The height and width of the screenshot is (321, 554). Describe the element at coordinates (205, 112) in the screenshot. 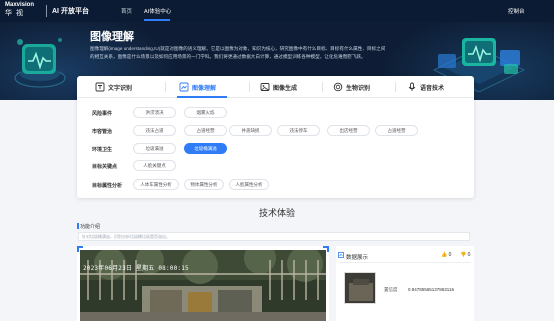

I see `option-chip: 烟雾火焰` at that location.